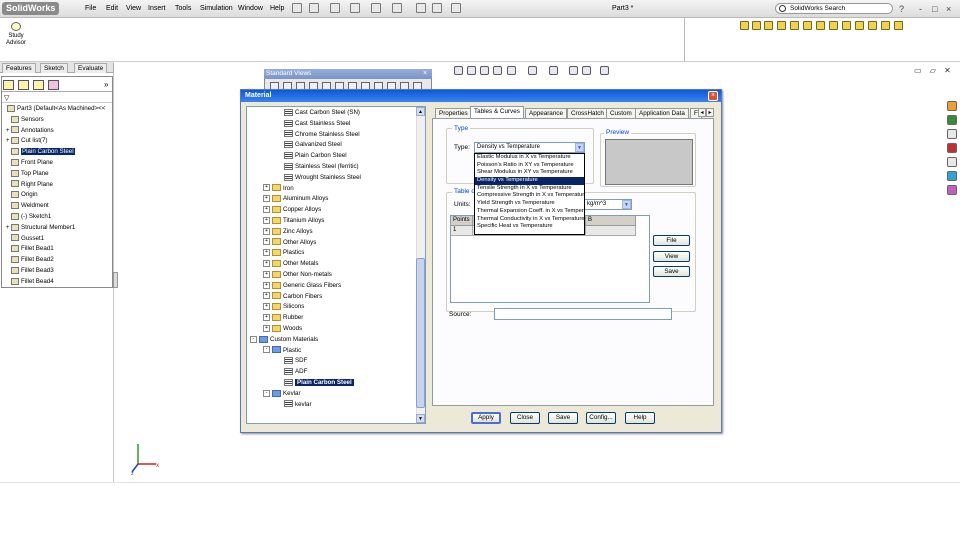 This screenshot has width=960, height=540. What do you see at coordinates (57, 260) in the screenshot?
I see `feature-tree-item: Fillet Bead2` at bounding box center [57, 260].